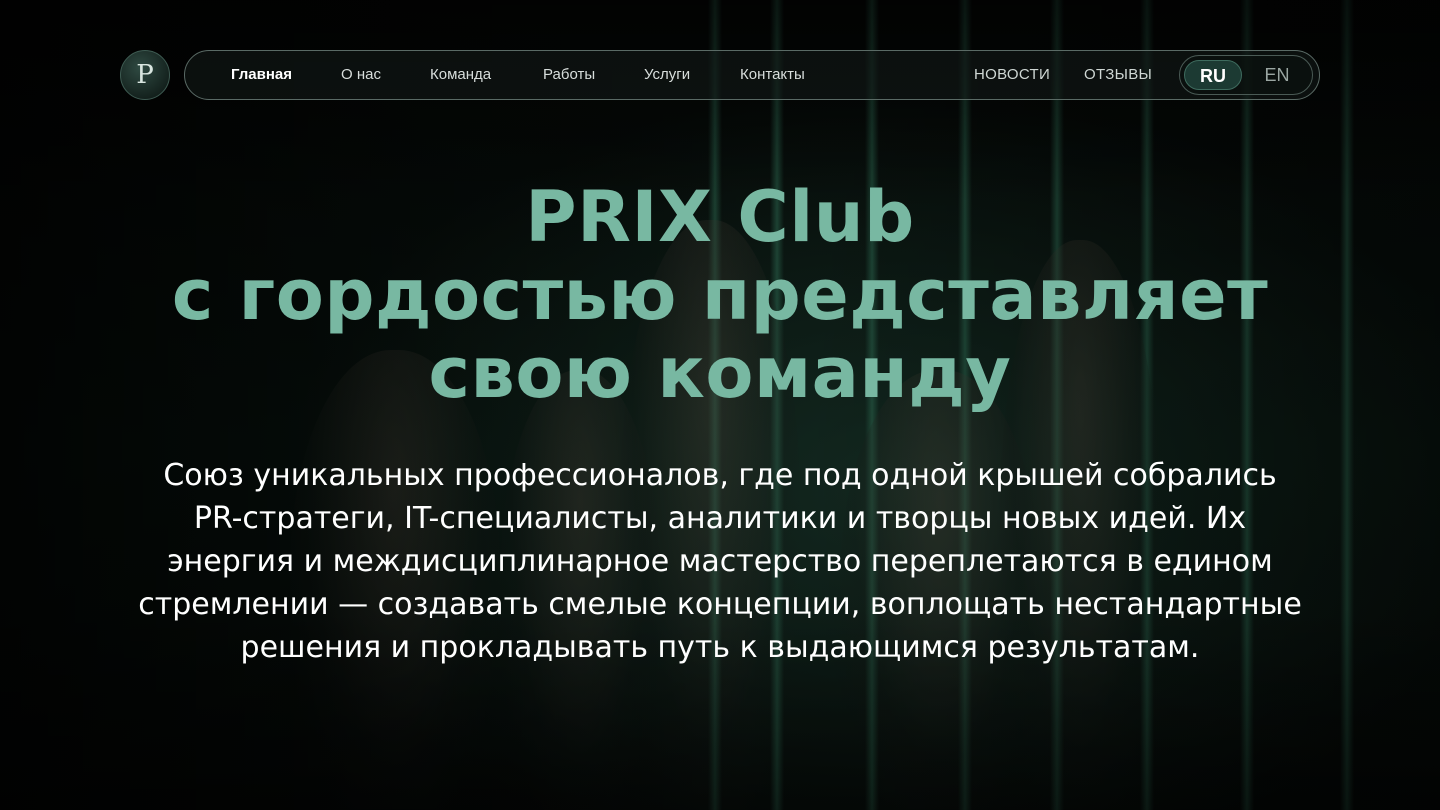 This screenshot has height=810, width=1440. Describe the element at coordinates (361, 75) in the screenshot. I see `nav-item-about: О нас` at that location.